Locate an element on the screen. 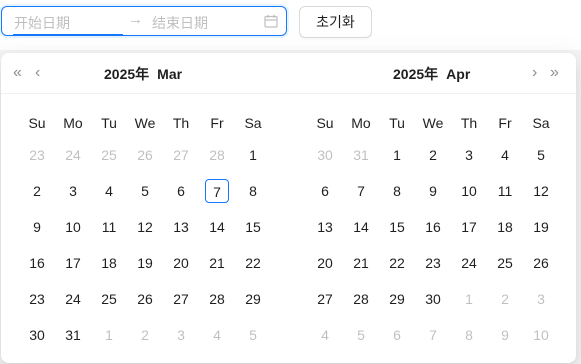 This screenshot has height=364, width=581. date-cell-today: 7 is located at coordinates (217, 191).